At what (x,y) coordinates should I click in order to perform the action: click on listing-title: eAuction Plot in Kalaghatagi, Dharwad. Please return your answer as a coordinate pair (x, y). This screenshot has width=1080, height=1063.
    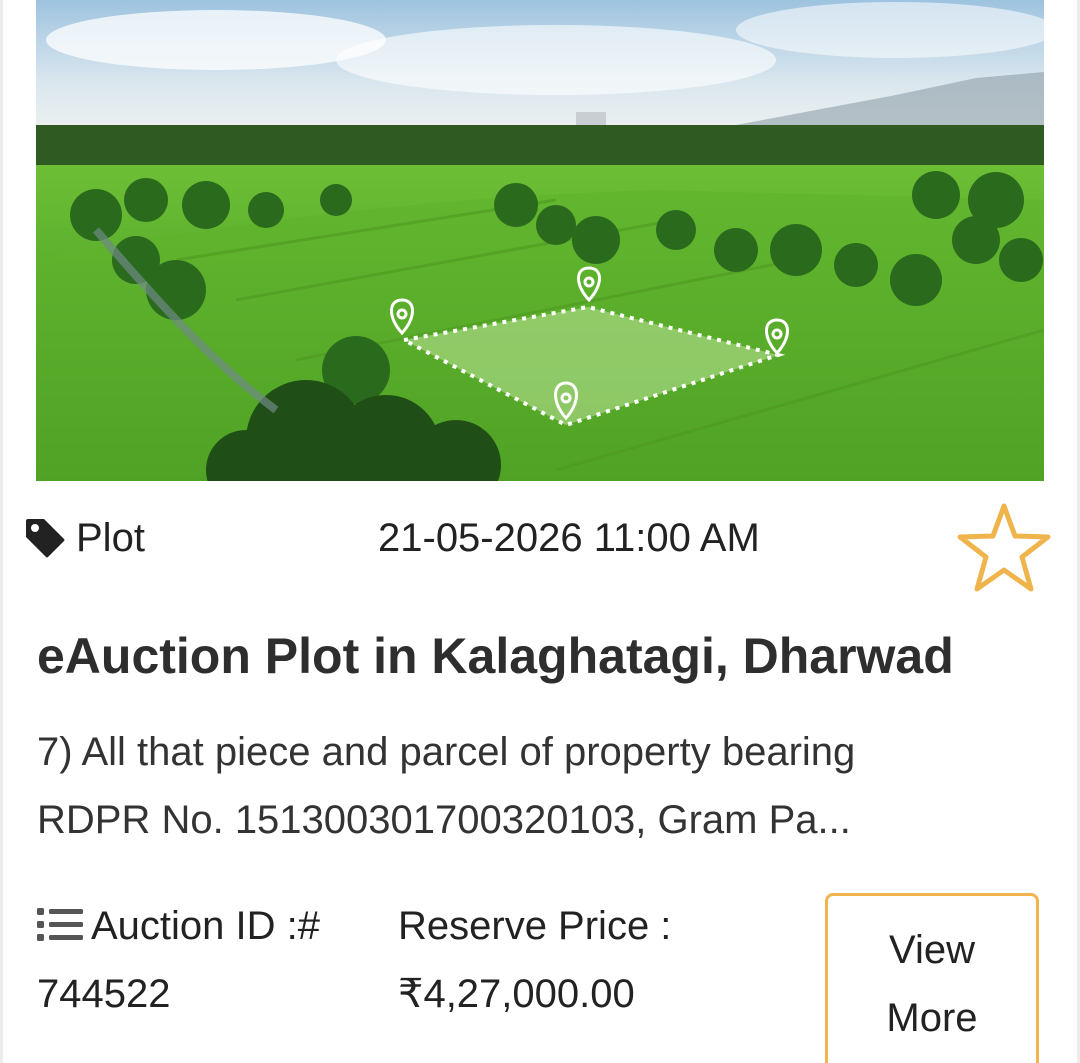
    Looking at the image, I should click on (495, 656).